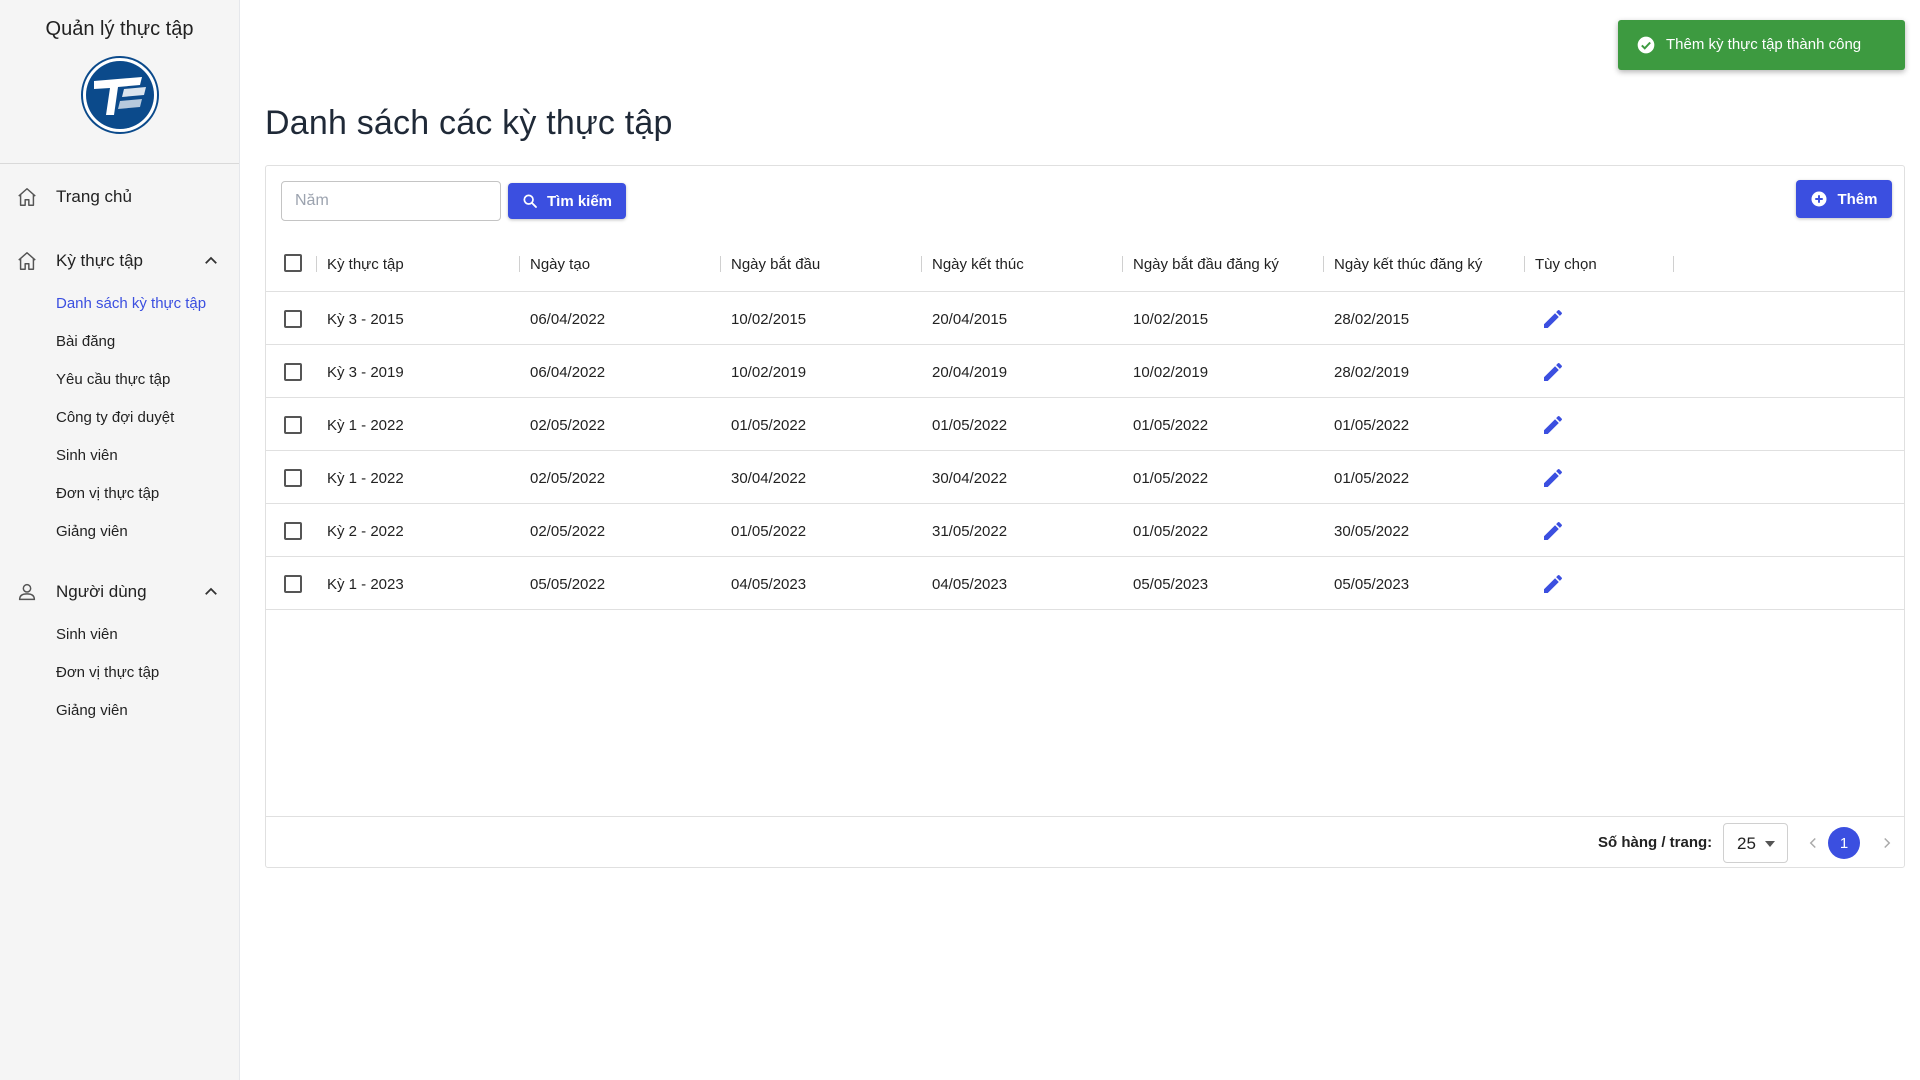 Image resolution: width=1920 pixels, height=1080 pixels. Describe the element at coordinates (365, 531) in the screenshot. I see `cell-term: Kỳ 2 - 2022` at that location.